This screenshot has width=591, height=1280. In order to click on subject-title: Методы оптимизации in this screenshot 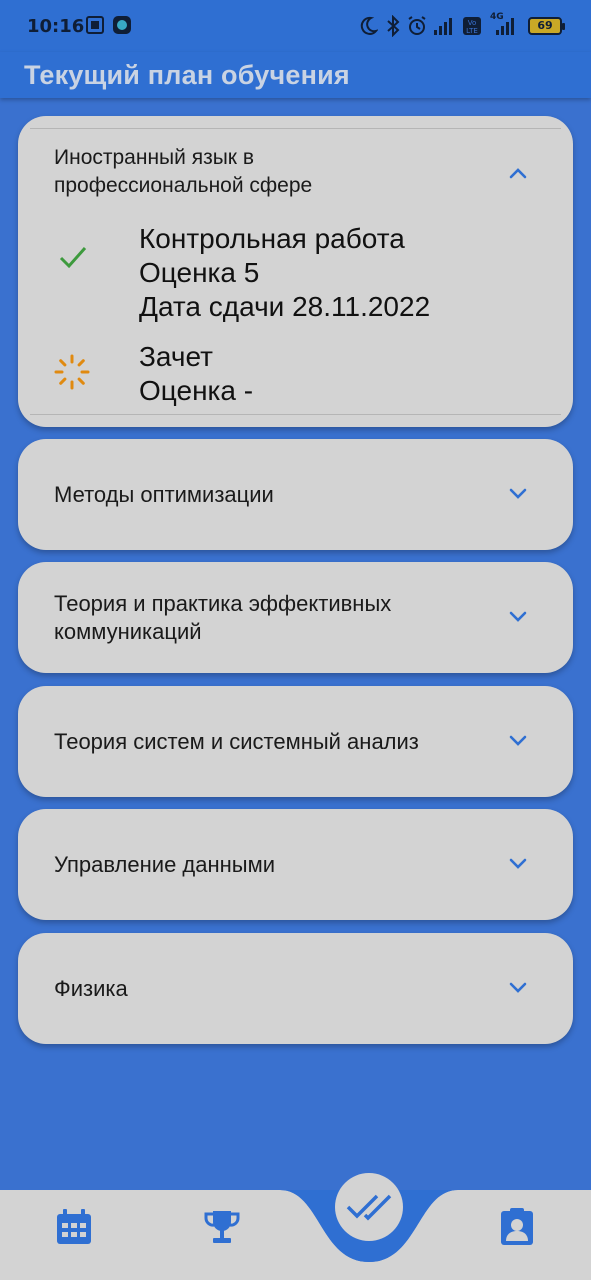, I will do `click(164, 494)`.